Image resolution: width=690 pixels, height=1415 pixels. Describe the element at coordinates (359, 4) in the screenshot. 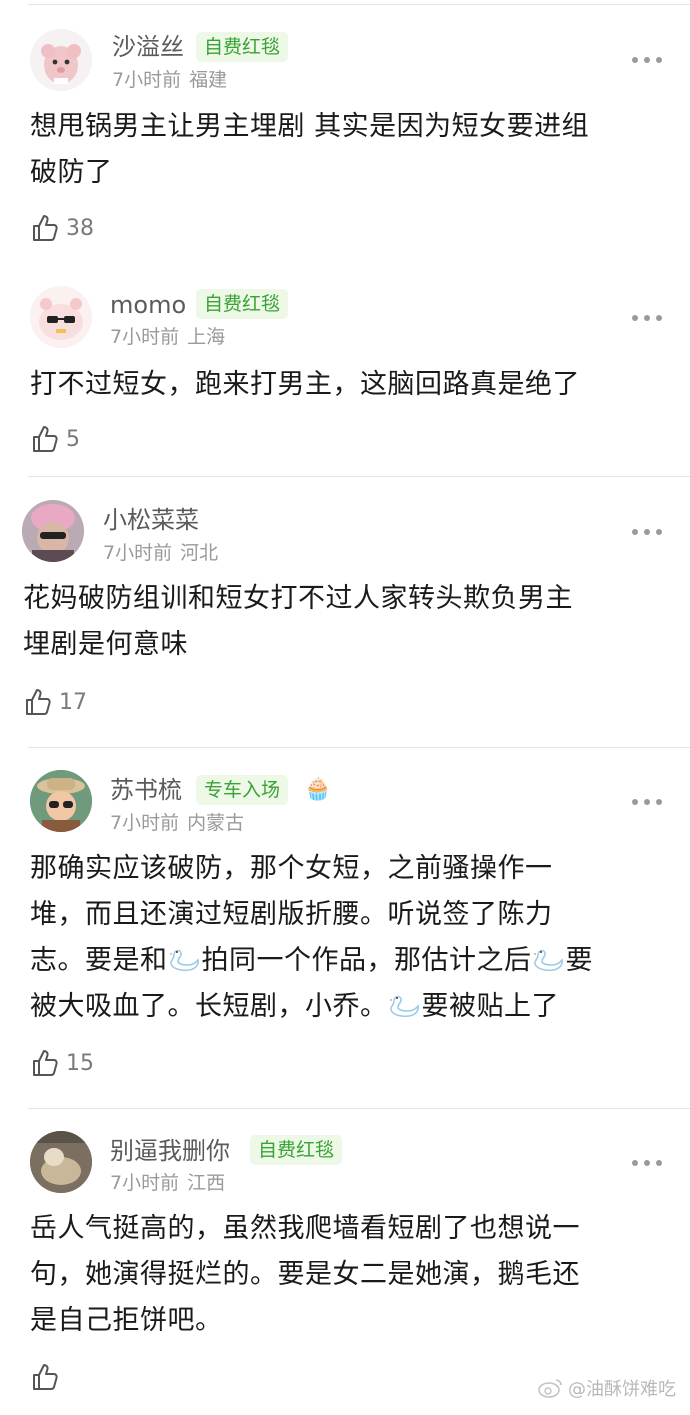

I see `top-divider` at that location.